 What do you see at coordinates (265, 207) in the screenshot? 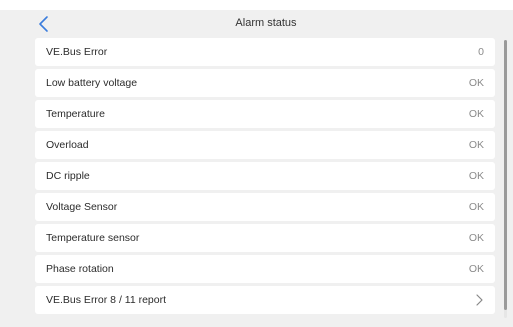
I see `list-item-voltage-sensor: Voltage Sensor OK` at bounding box center [265, 207].